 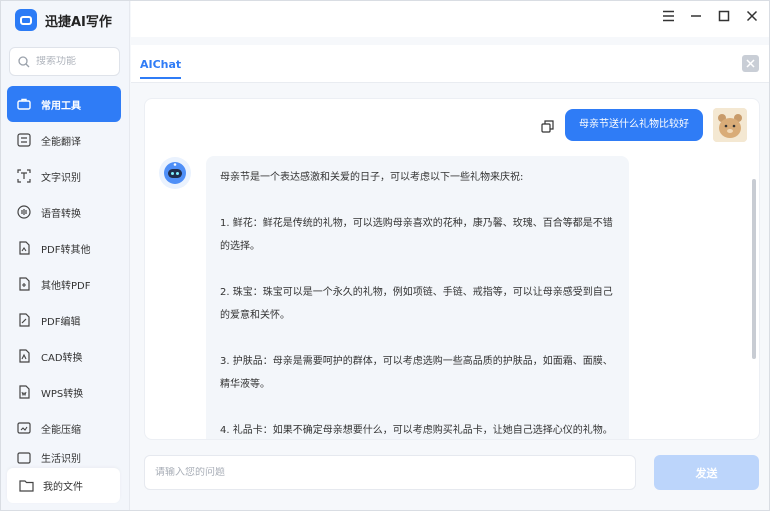 I want to click on user-message-bubble: 母亲节送什么礼物比较好, so click(x=634, y=125).